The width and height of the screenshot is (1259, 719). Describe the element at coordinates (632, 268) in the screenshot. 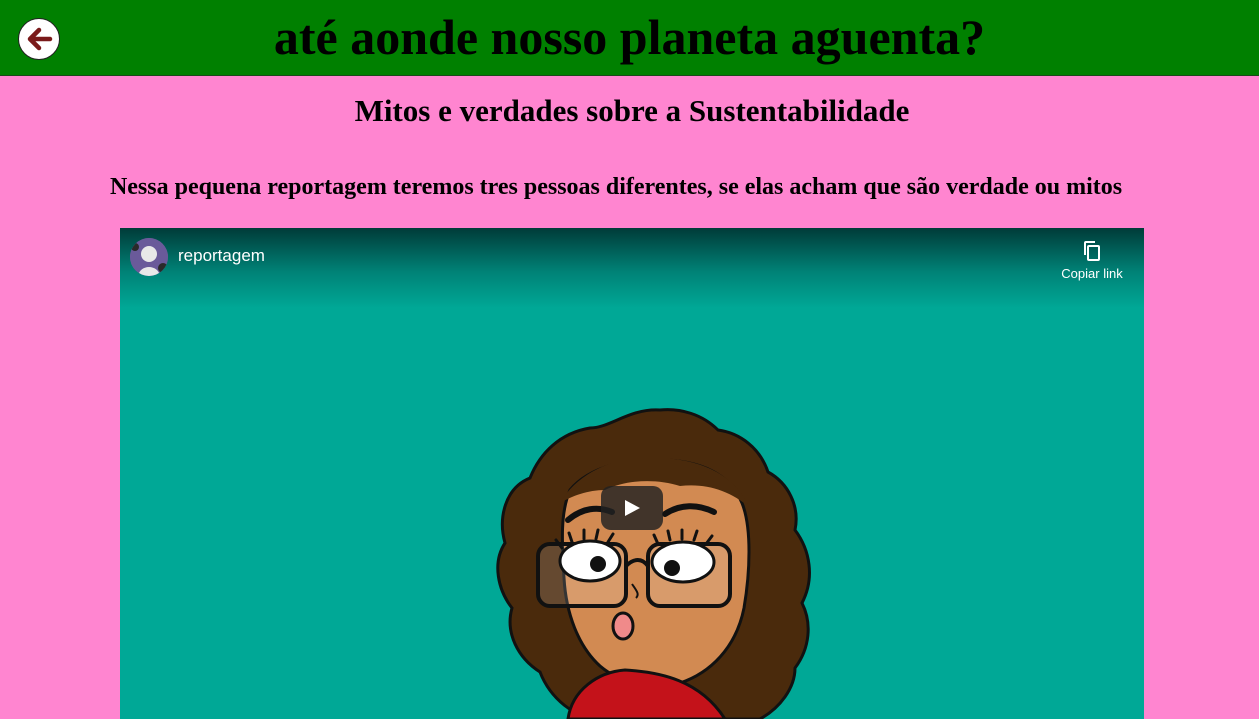

I see `video-top-bar` at that location.